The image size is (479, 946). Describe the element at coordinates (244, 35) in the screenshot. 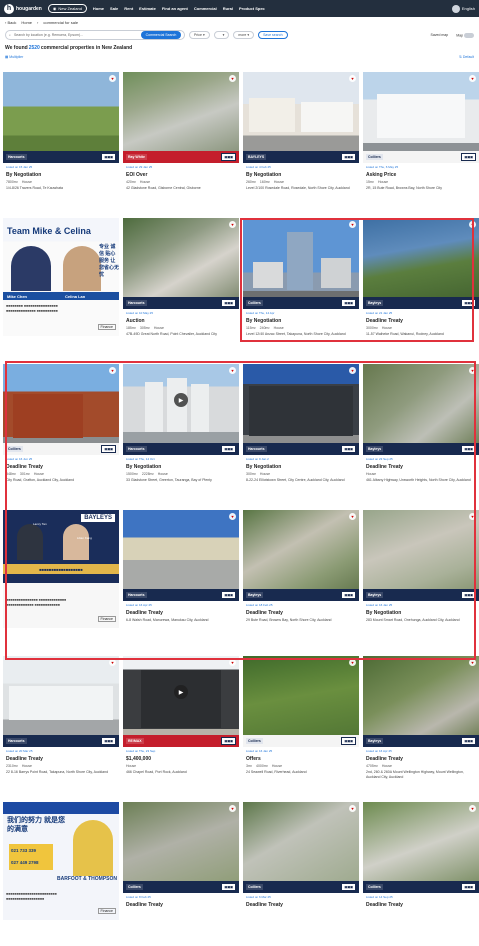

I see `more-filter: more ▾` at that location.